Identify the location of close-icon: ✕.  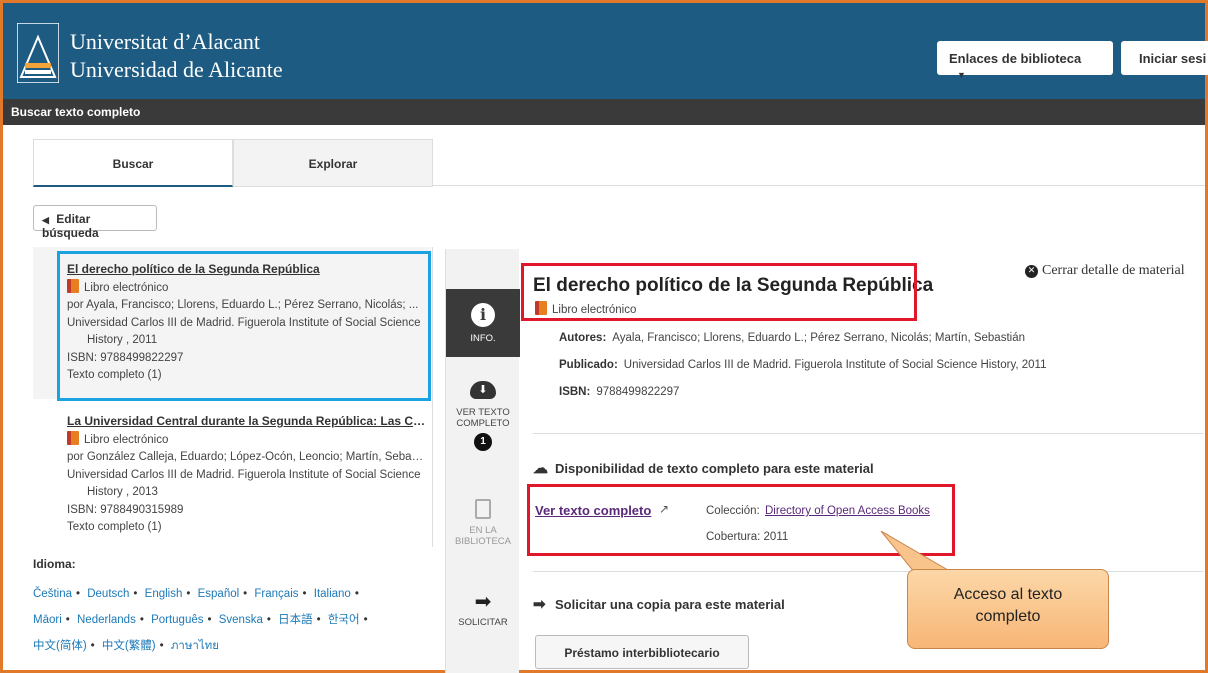
(1031, 271).